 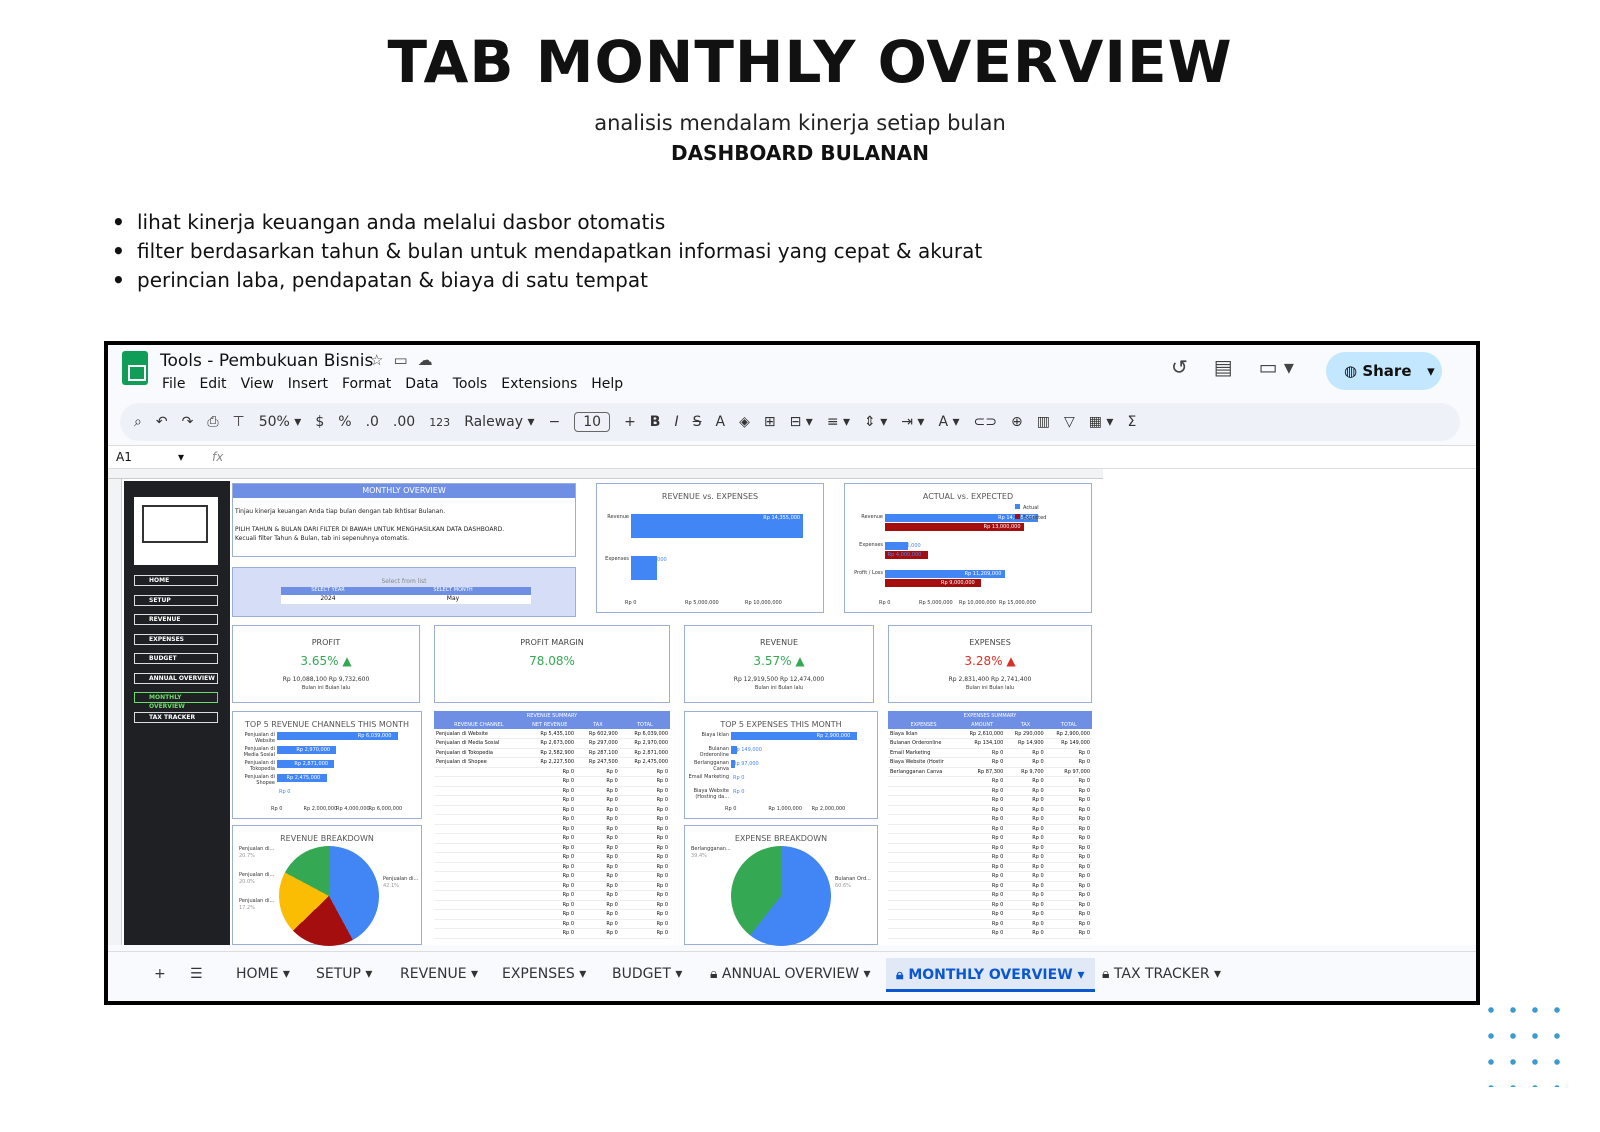 I want to click on fill-color-icon: ◈, so click(x=744, y=422).